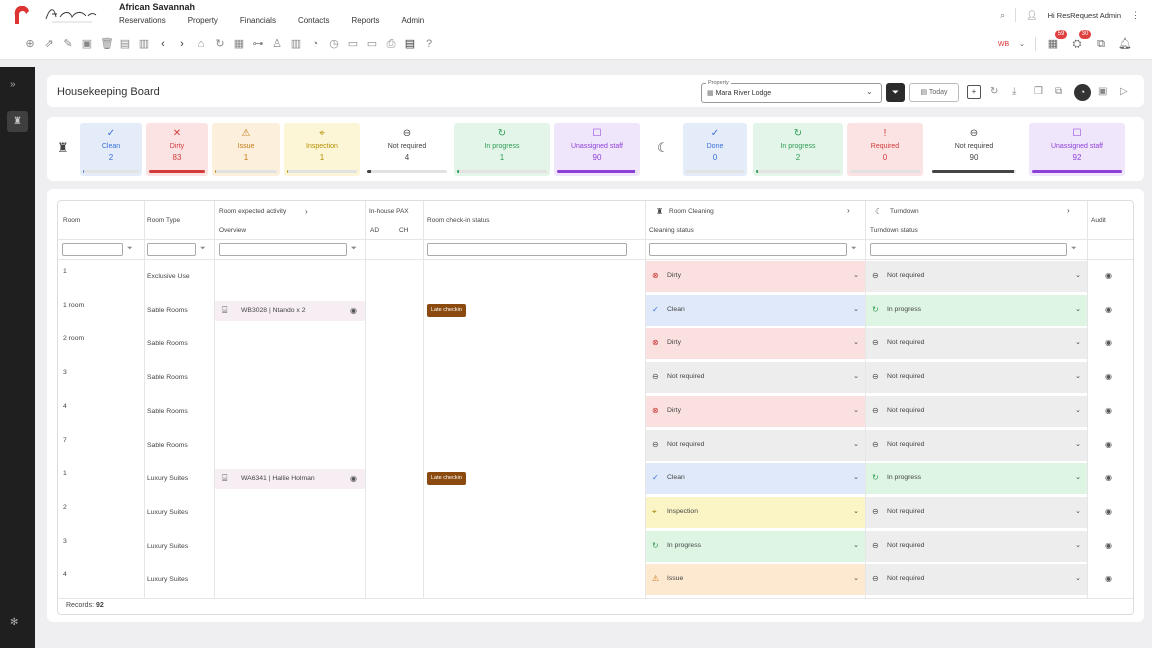 The image size is (1152, 648). Describe the element at coordinates (1080, 40) in the screenshot. I see `staff-alerts-icon: ⛭ 30` at that location.